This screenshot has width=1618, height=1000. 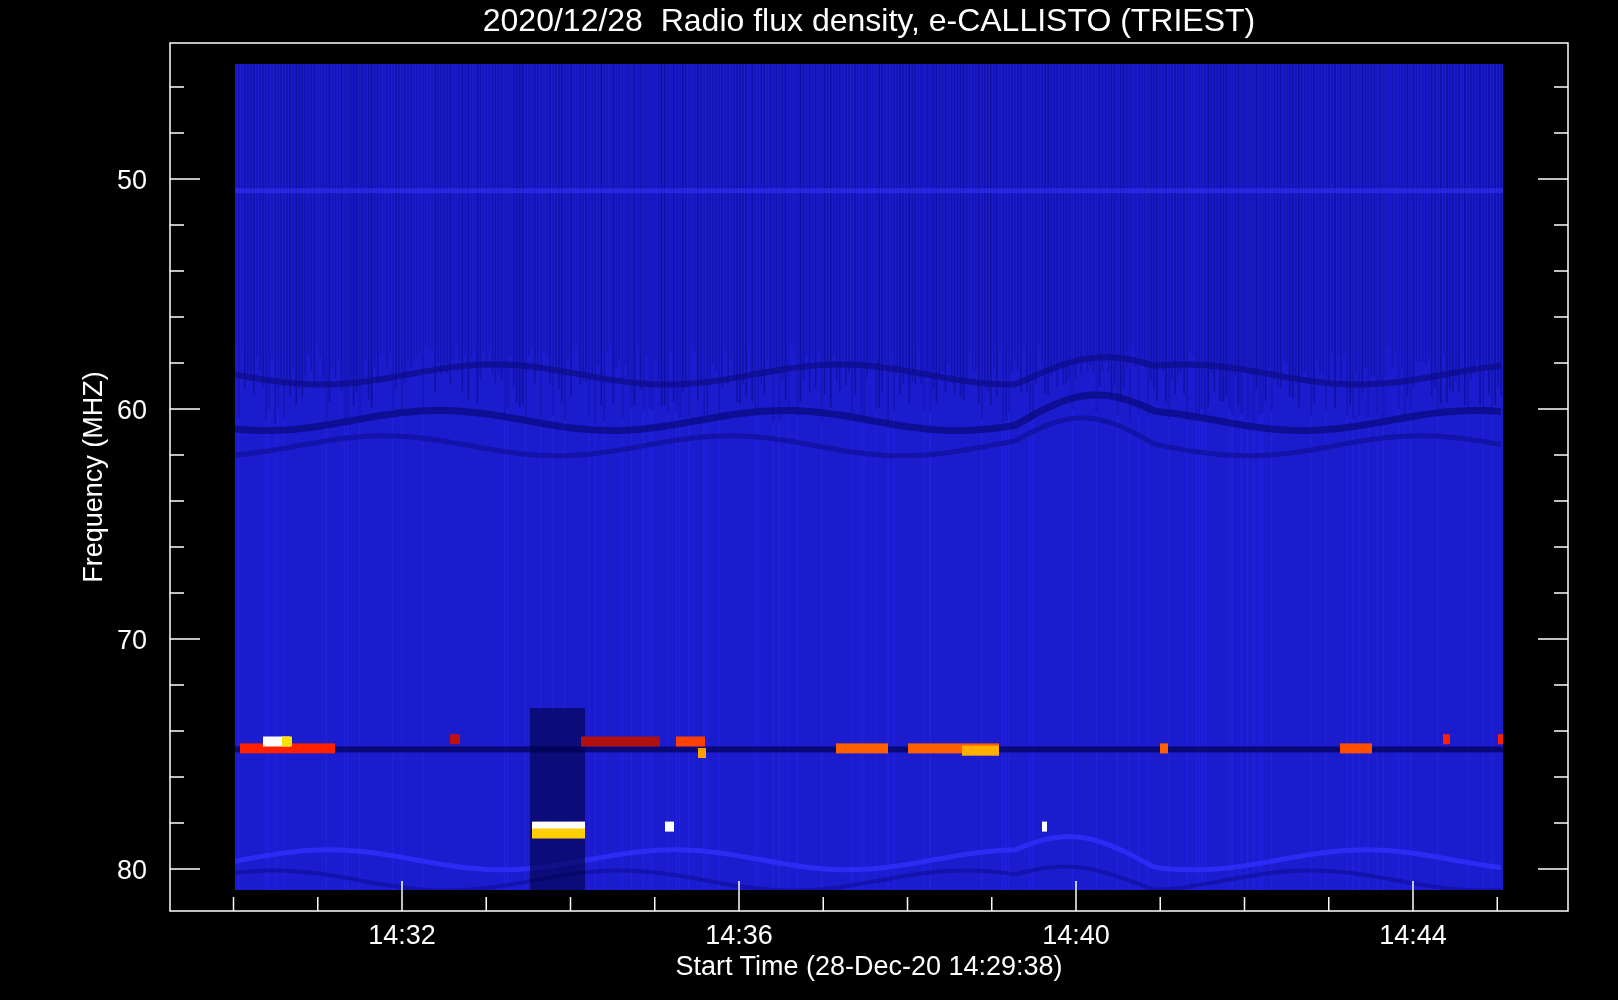 I want to click on y-tick-label: 80, so click(x=131, y=870).